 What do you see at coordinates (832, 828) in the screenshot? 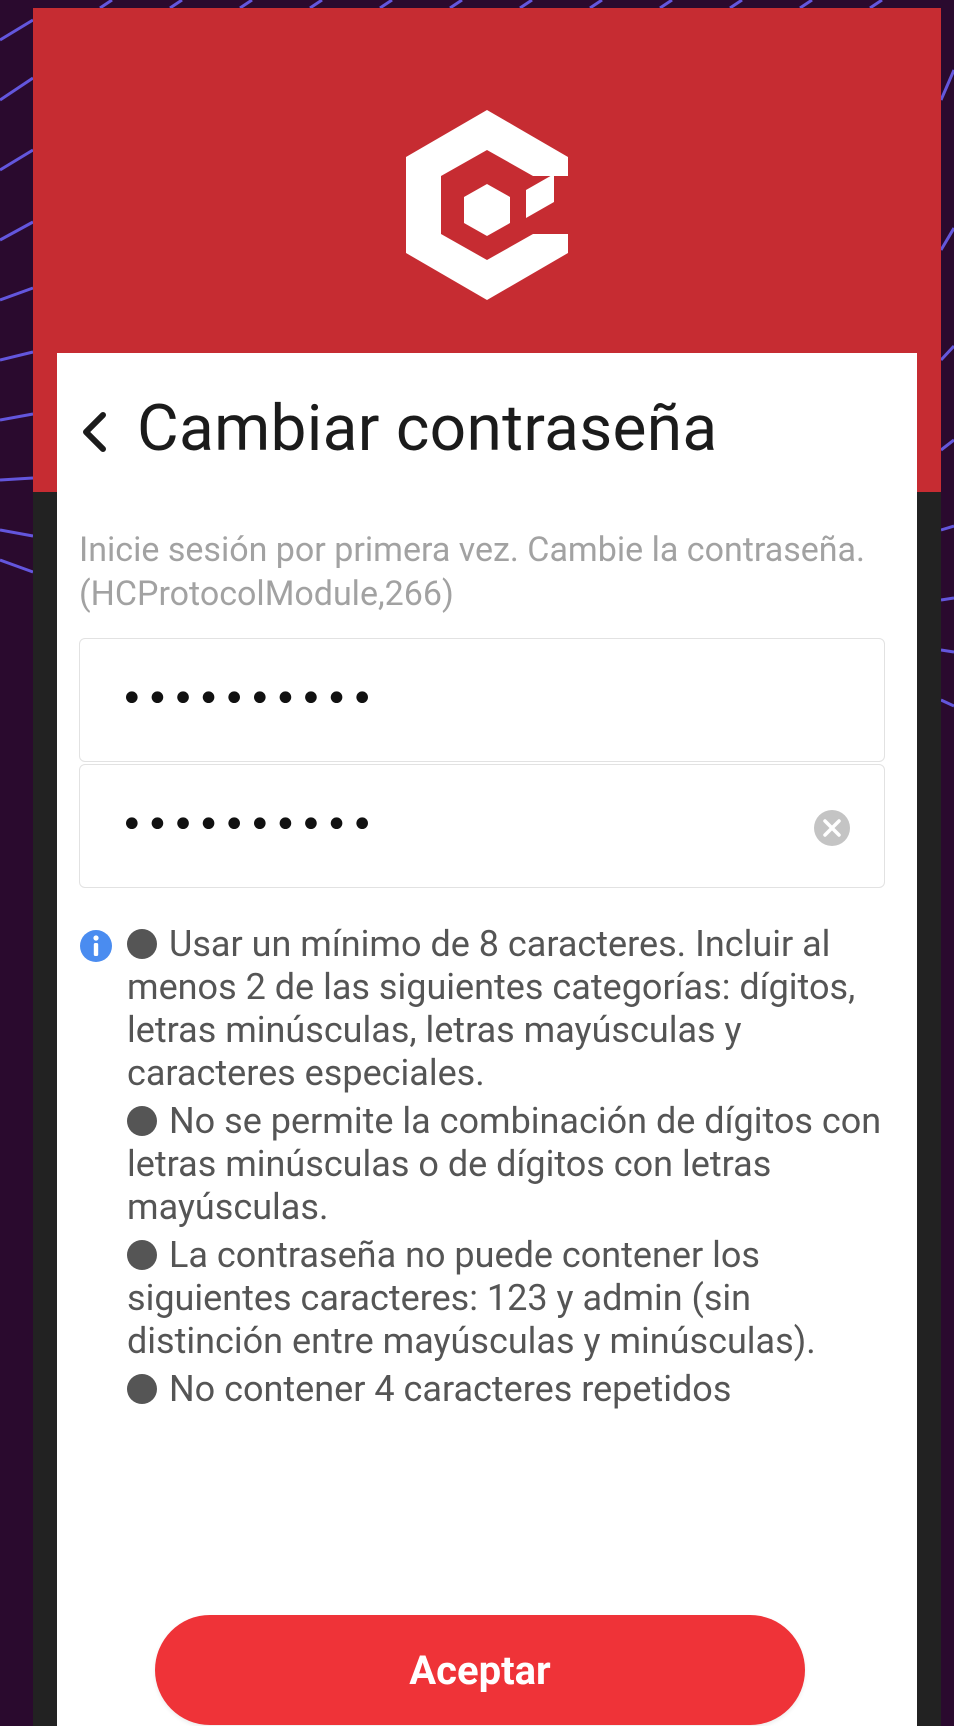
I see `clear-circle-icon` at bounding box center [832, 828].